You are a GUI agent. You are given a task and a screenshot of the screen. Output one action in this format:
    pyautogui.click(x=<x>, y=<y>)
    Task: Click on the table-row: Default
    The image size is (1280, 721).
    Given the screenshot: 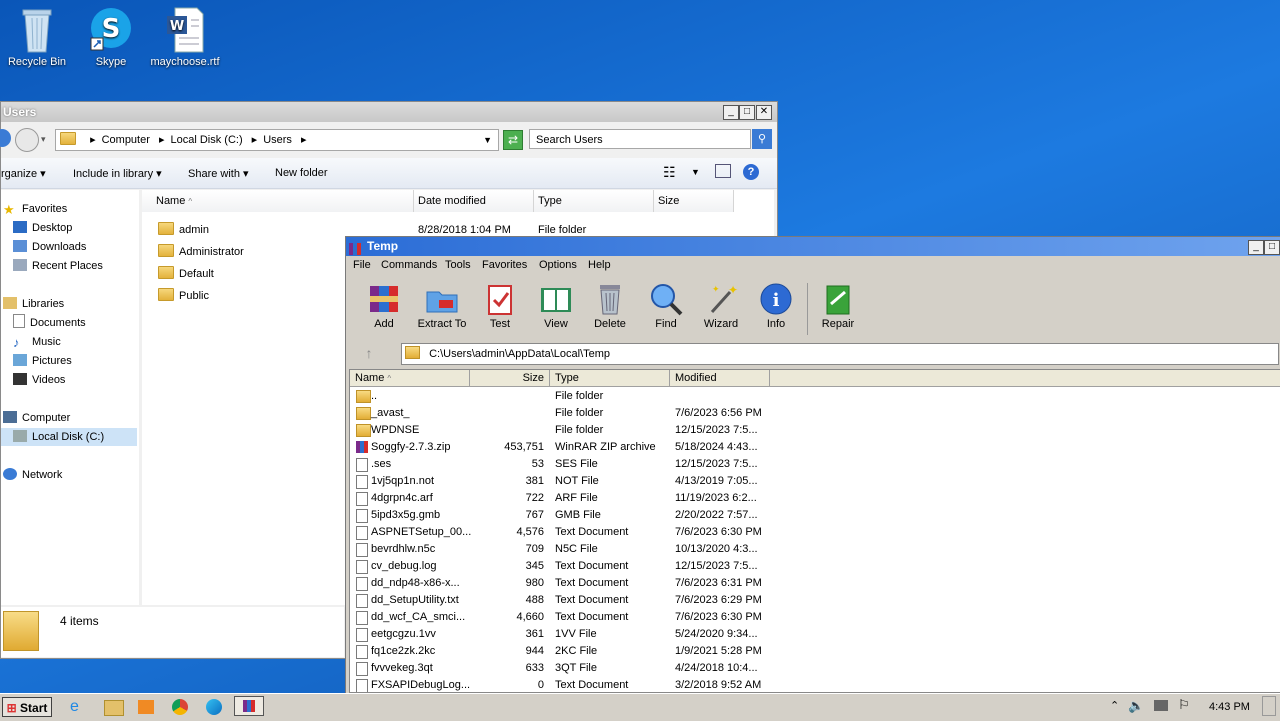 What is the action you would take?
    pyautogui.click(x=186, y=274)
    